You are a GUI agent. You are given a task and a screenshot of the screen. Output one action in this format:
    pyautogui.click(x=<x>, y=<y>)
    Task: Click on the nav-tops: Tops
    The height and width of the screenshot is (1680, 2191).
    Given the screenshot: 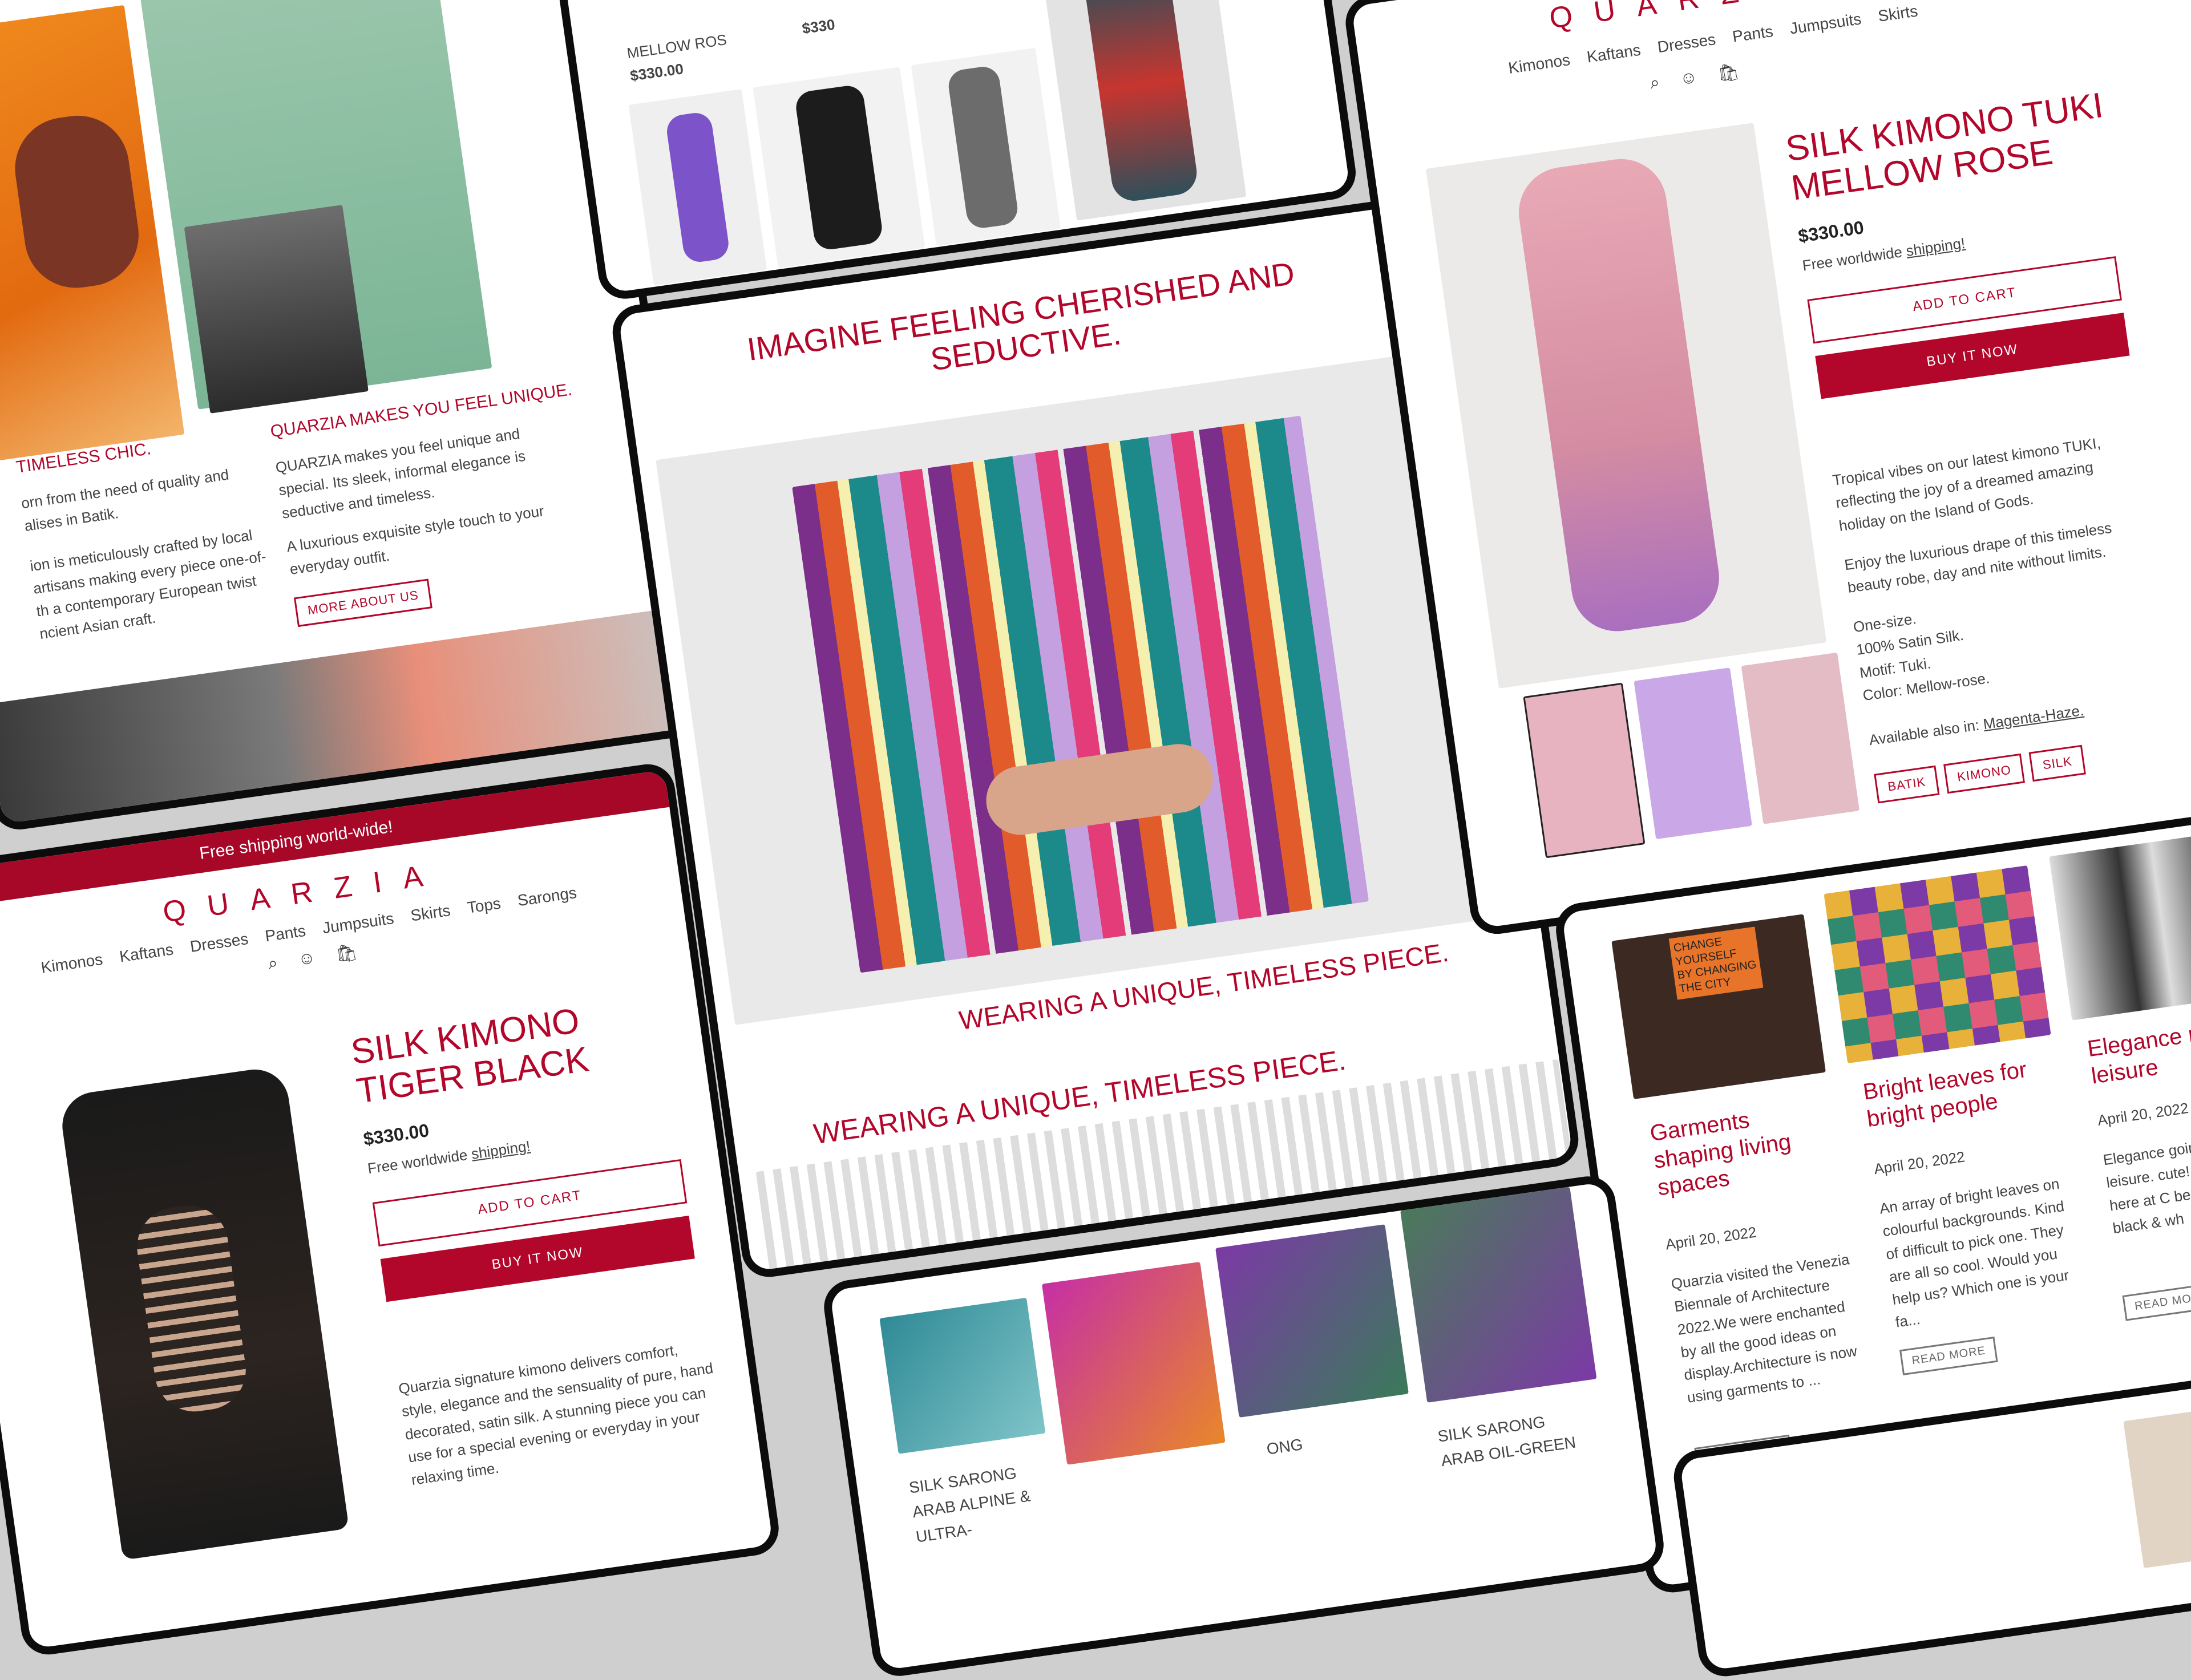 What is the action you would take?
    pyautogui.click(x=484, y=905)
    